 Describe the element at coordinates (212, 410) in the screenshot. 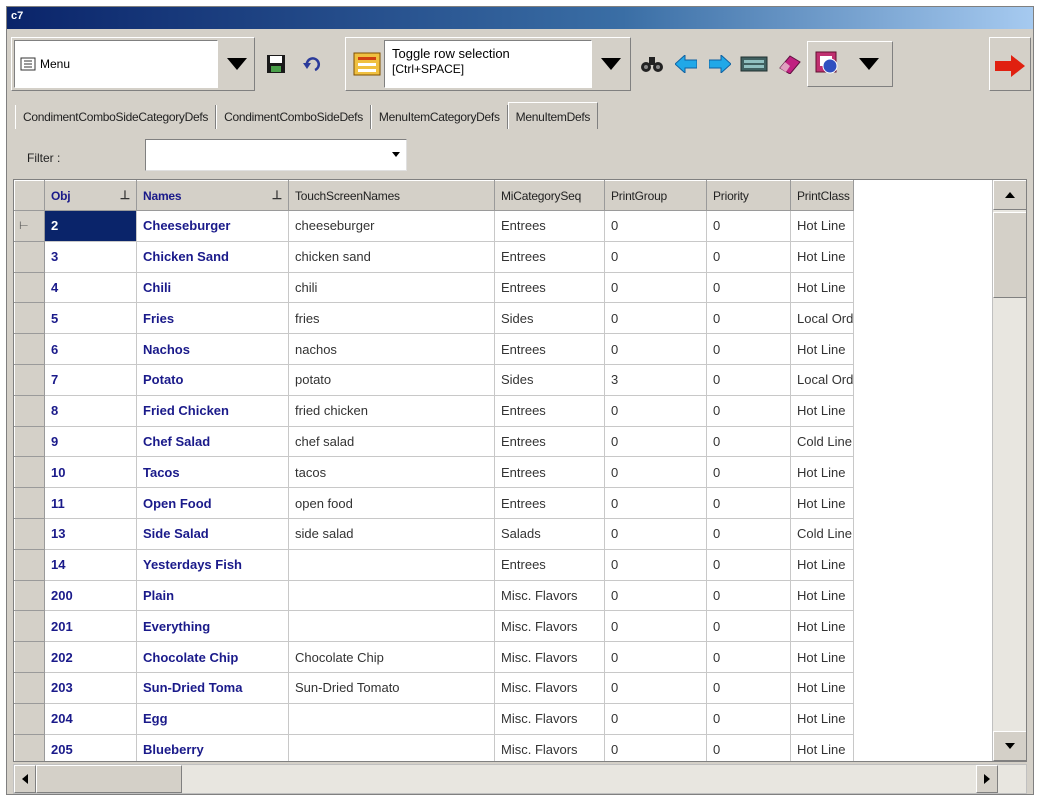

I see `cell-name: Fried Chicken` at that location.